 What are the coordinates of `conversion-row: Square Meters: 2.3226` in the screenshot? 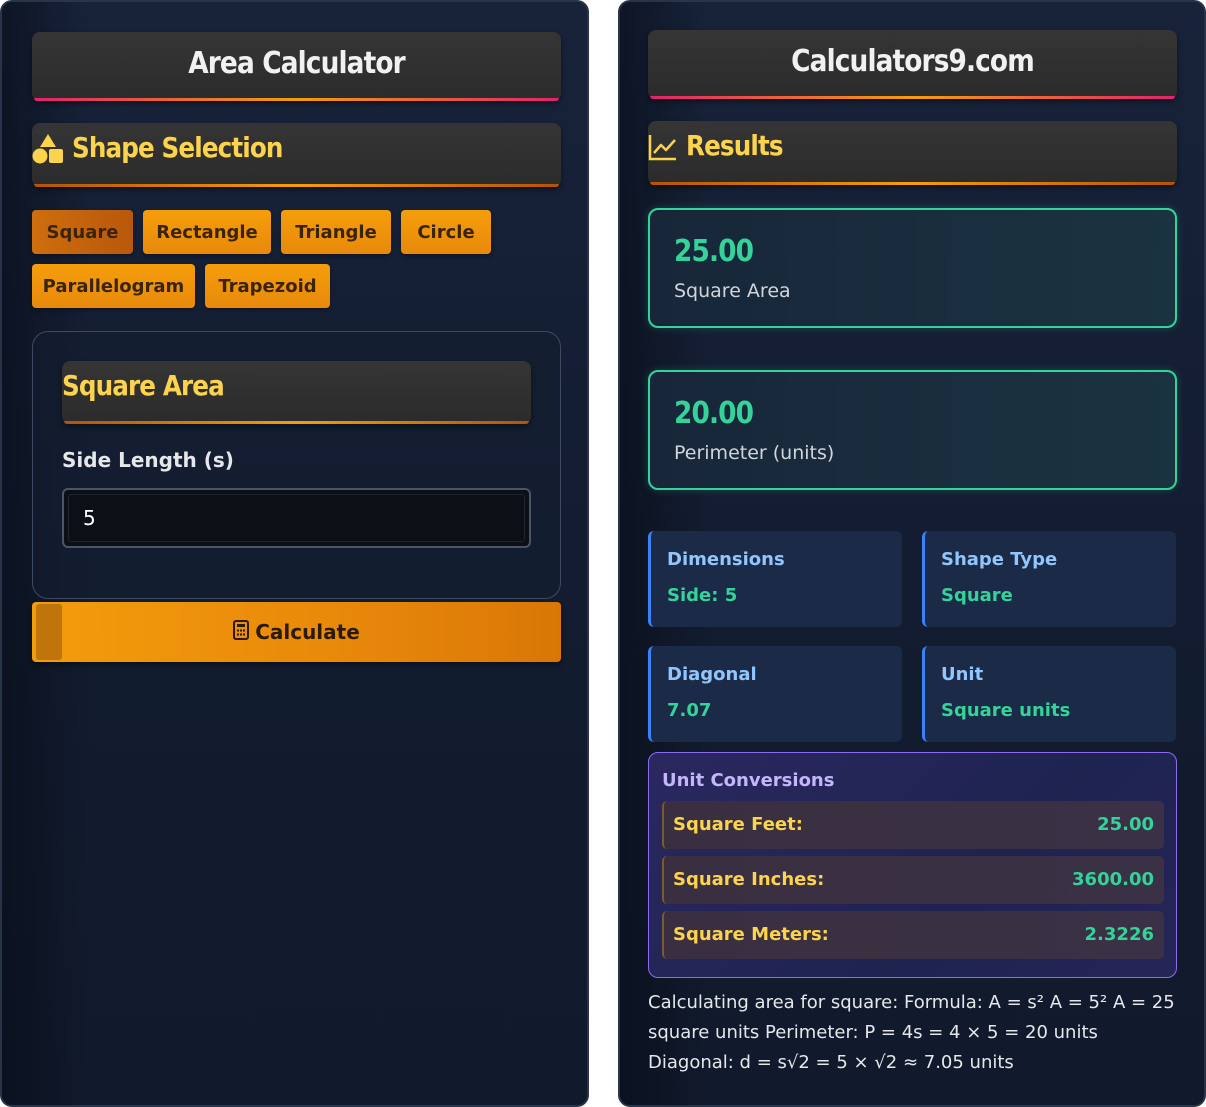 It's located at (913, 935).